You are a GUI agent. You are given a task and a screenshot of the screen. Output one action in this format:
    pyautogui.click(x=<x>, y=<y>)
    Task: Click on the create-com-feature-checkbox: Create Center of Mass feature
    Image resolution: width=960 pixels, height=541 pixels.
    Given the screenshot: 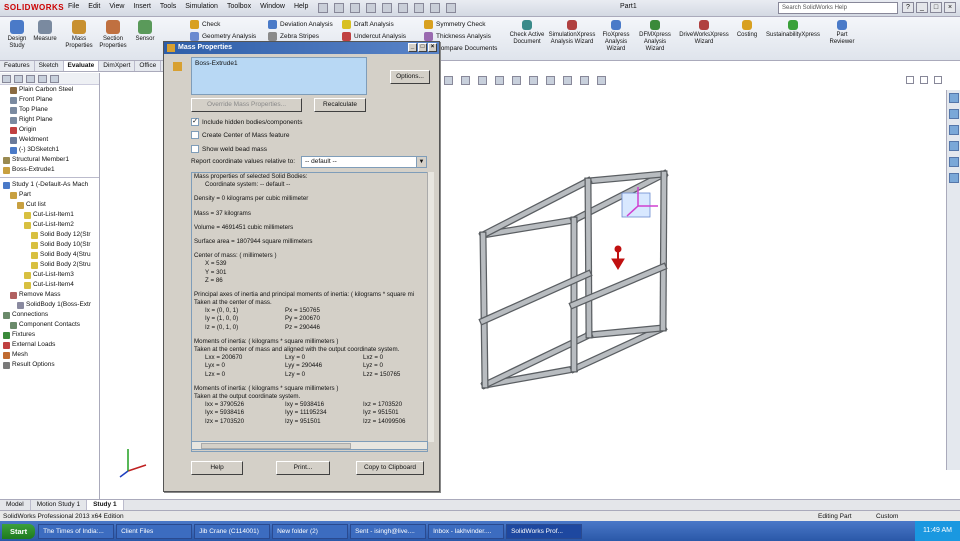 What is the action you would take?
    pyautogui.click(x=240, y=135)
    